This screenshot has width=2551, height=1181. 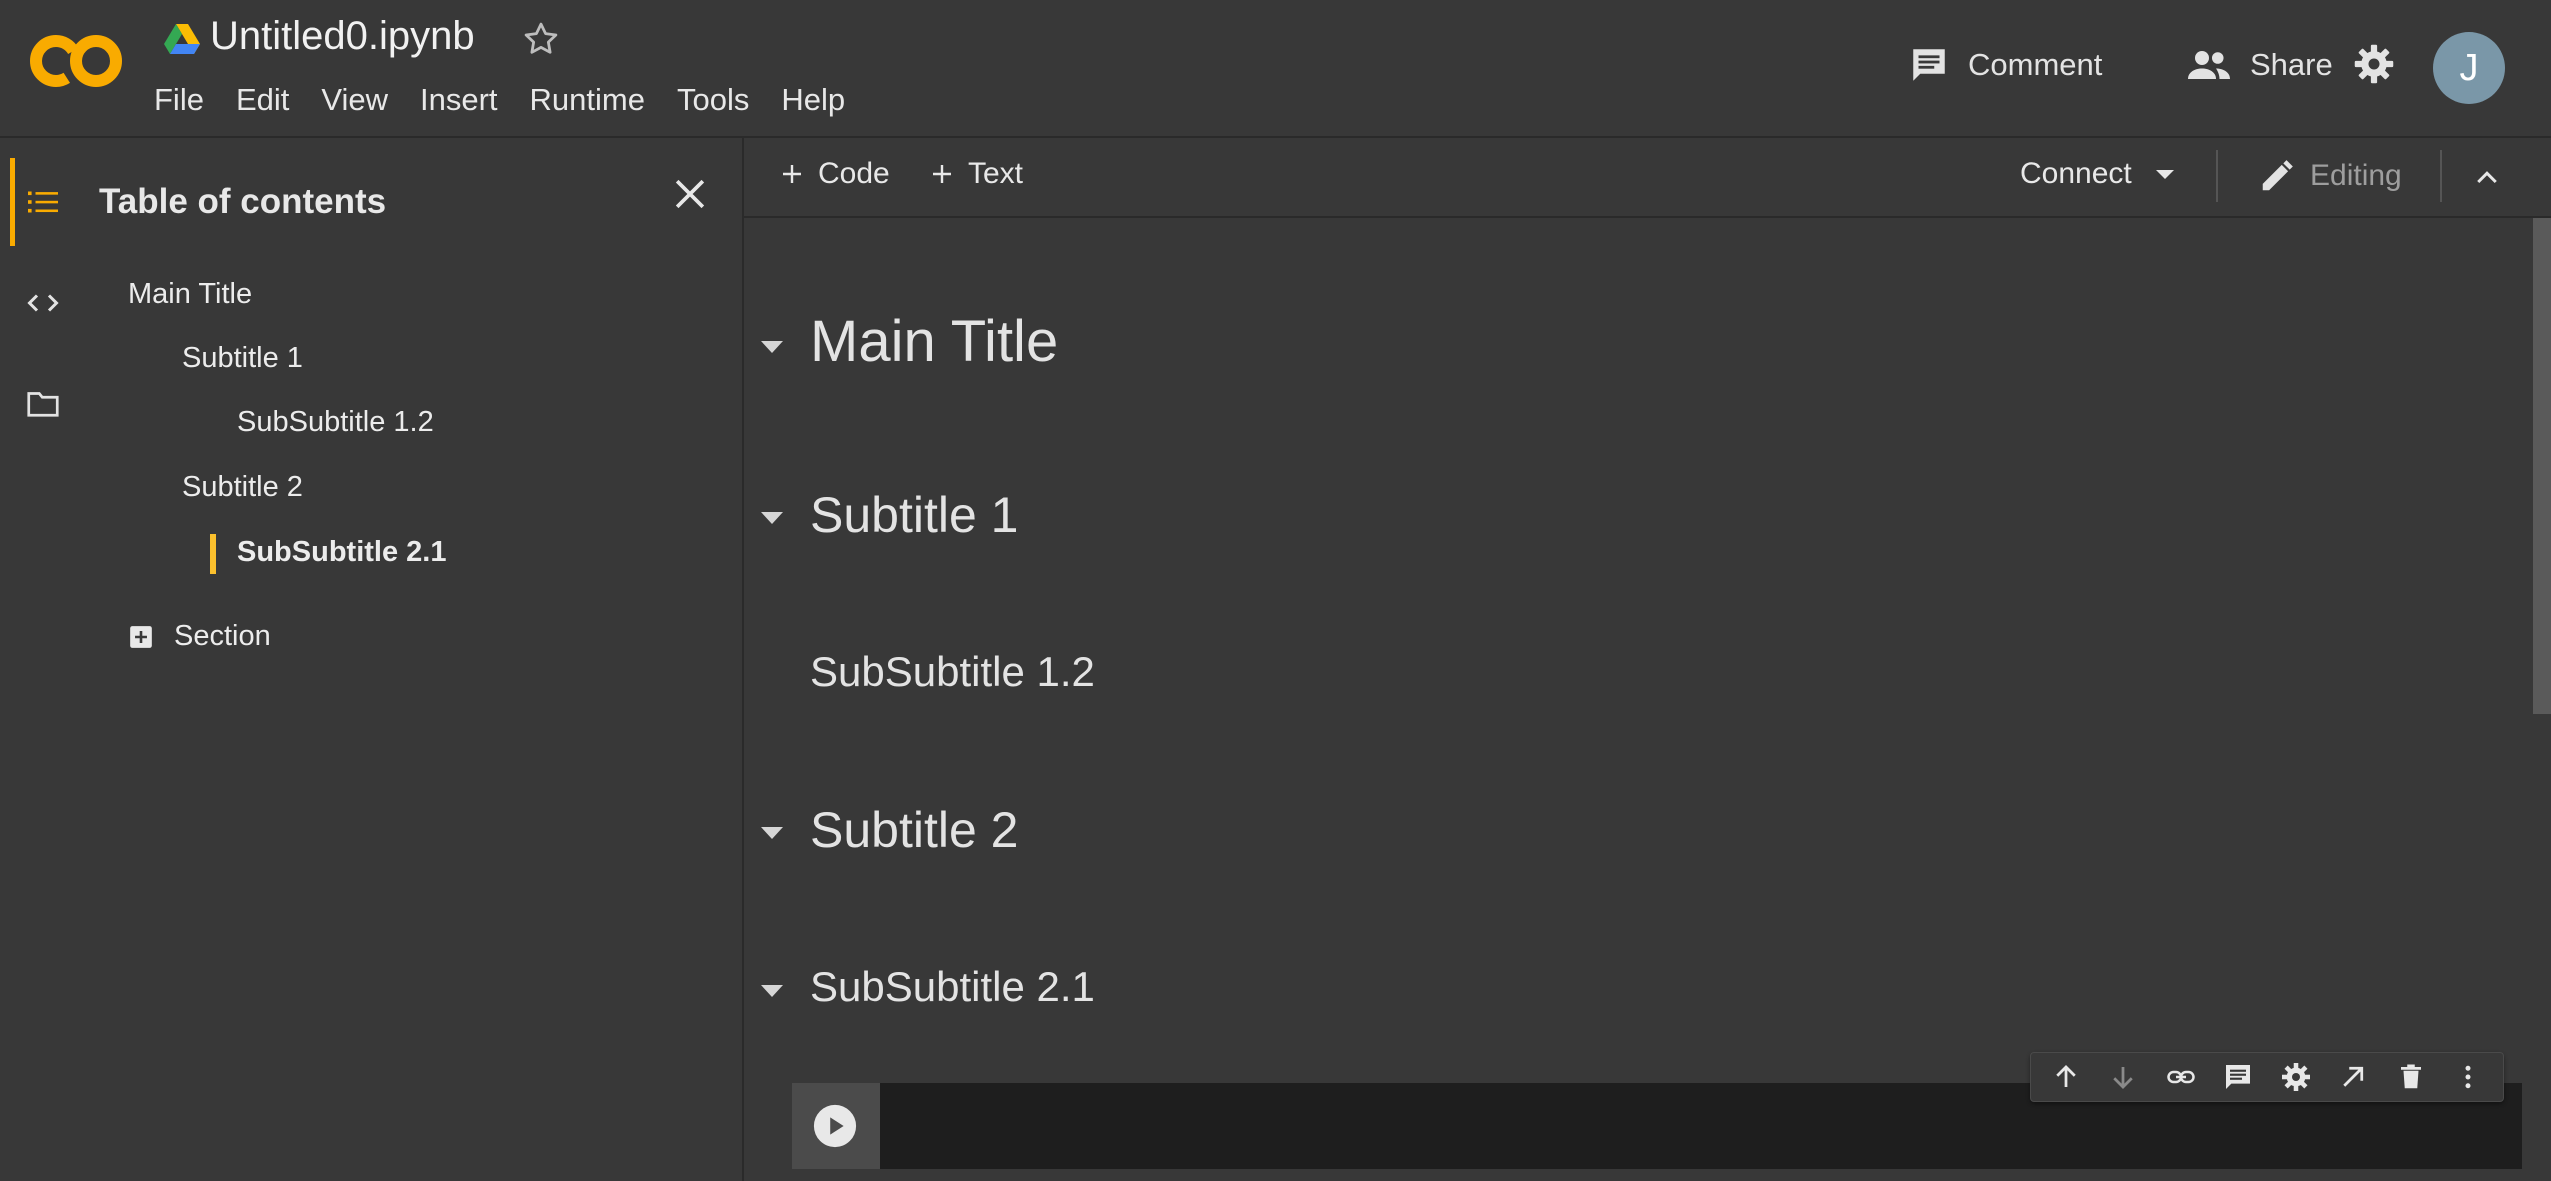 What do you see at coordinates (2411, 1077) in the screenshot?
I see `delete-icon` at bounding box center [2411, 1077].